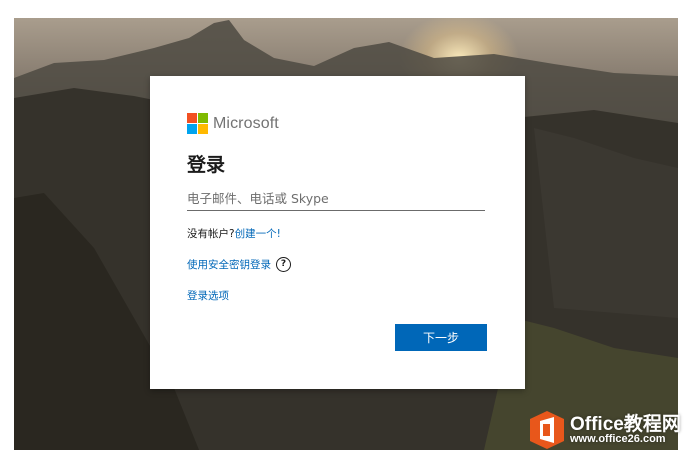 The width and height of the screenshot is (690, 458). Describe the element at coordinates (283, 264) in the screenshot. I see `help-icon: ?` at that location.